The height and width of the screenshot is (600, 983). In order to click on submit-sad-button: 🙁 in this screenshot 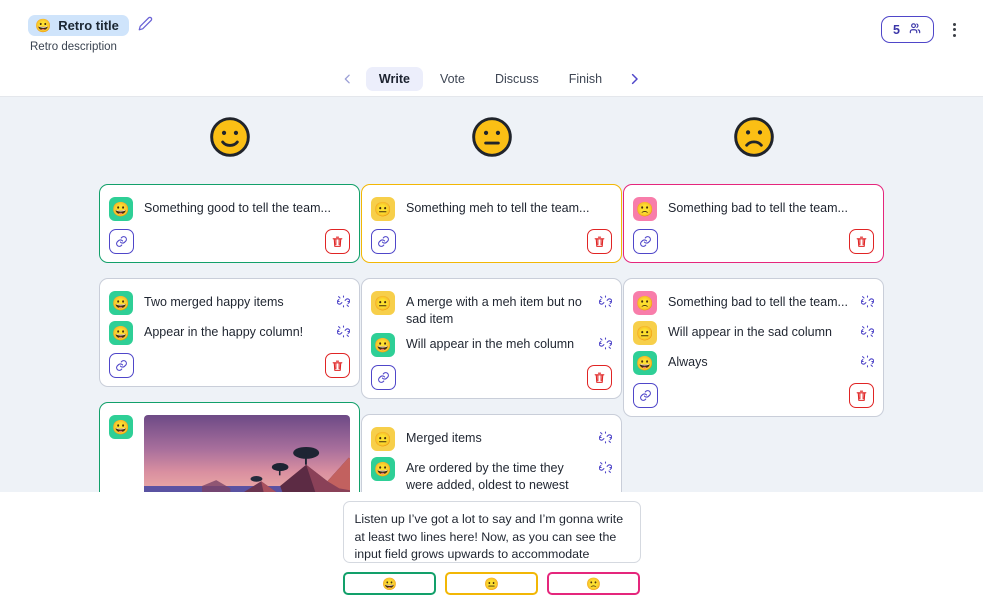, I will do `click(593, 583)`.